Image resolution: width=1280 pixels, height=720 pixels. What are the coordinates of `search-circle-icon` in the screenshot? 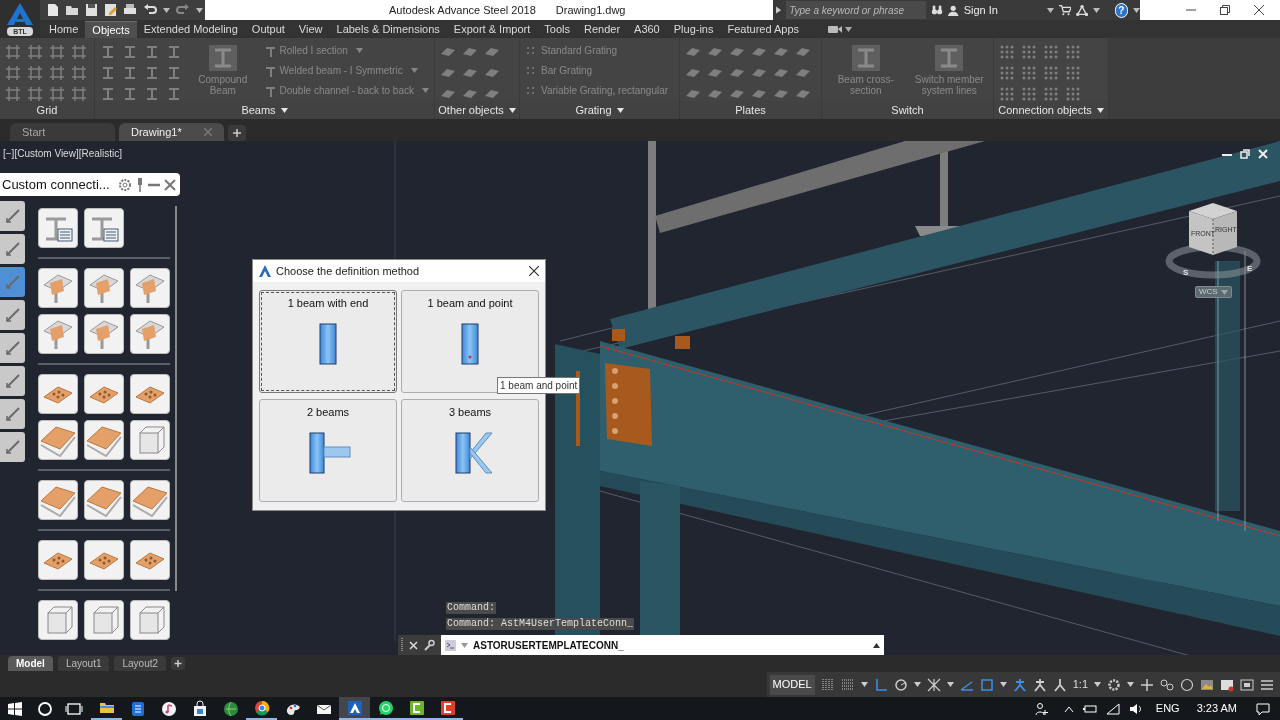 It's located at (45, 708).